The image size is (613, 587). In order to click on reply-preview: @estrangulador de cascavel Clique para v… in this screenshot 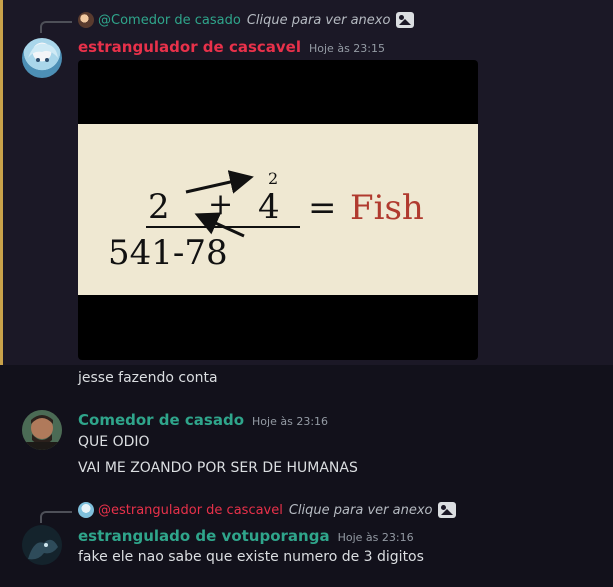, I will do `click(267, 510)`.